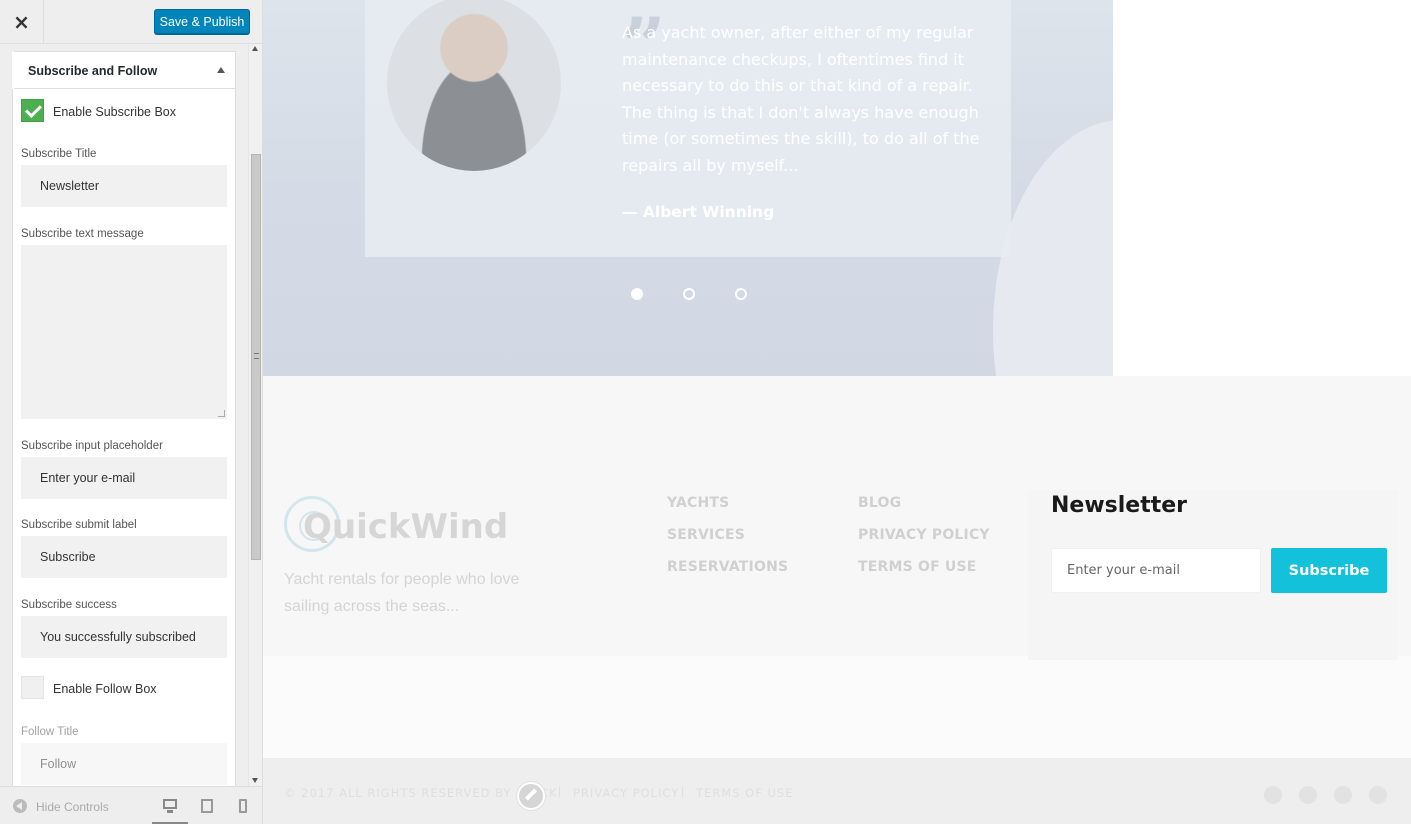 This screenshot has height=824, width=1411. I want to click on footer-link-yachts: YACHTS, so click(698, 503).